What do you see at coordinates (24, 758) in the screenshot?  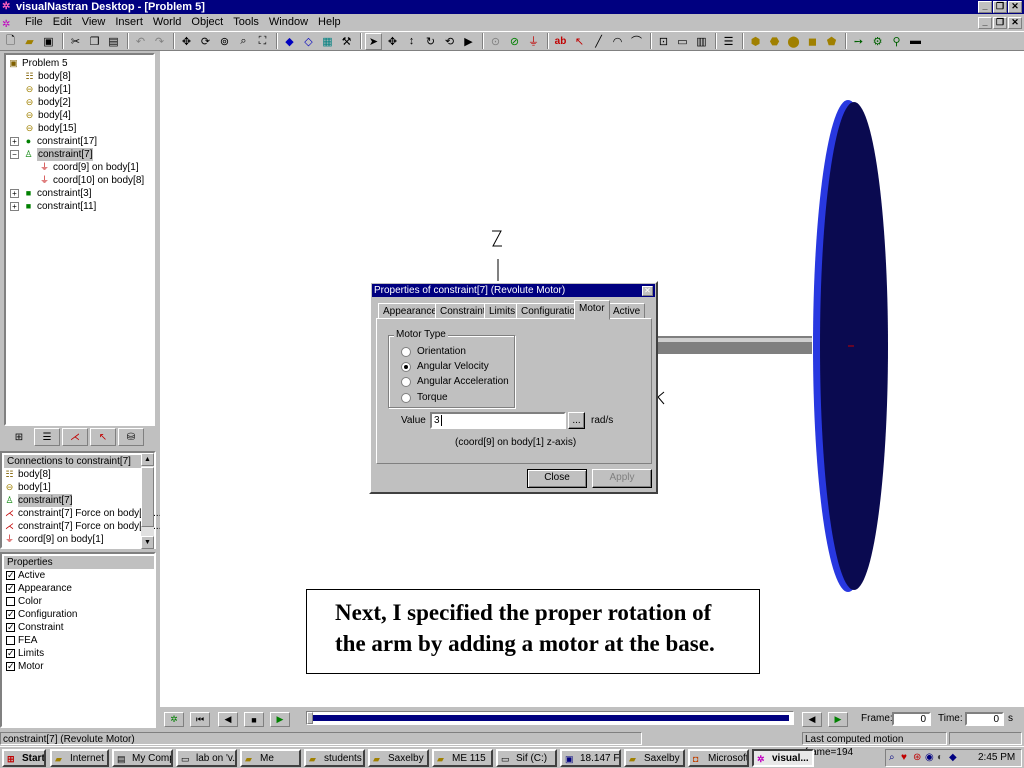 I see `start-button: ⊞ Start` at bounding box center [24, 758].